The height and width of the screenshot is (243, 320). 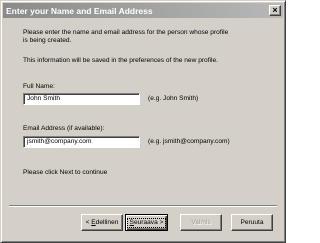 I want to click on close-button: ×, so click(x=275, y=10).